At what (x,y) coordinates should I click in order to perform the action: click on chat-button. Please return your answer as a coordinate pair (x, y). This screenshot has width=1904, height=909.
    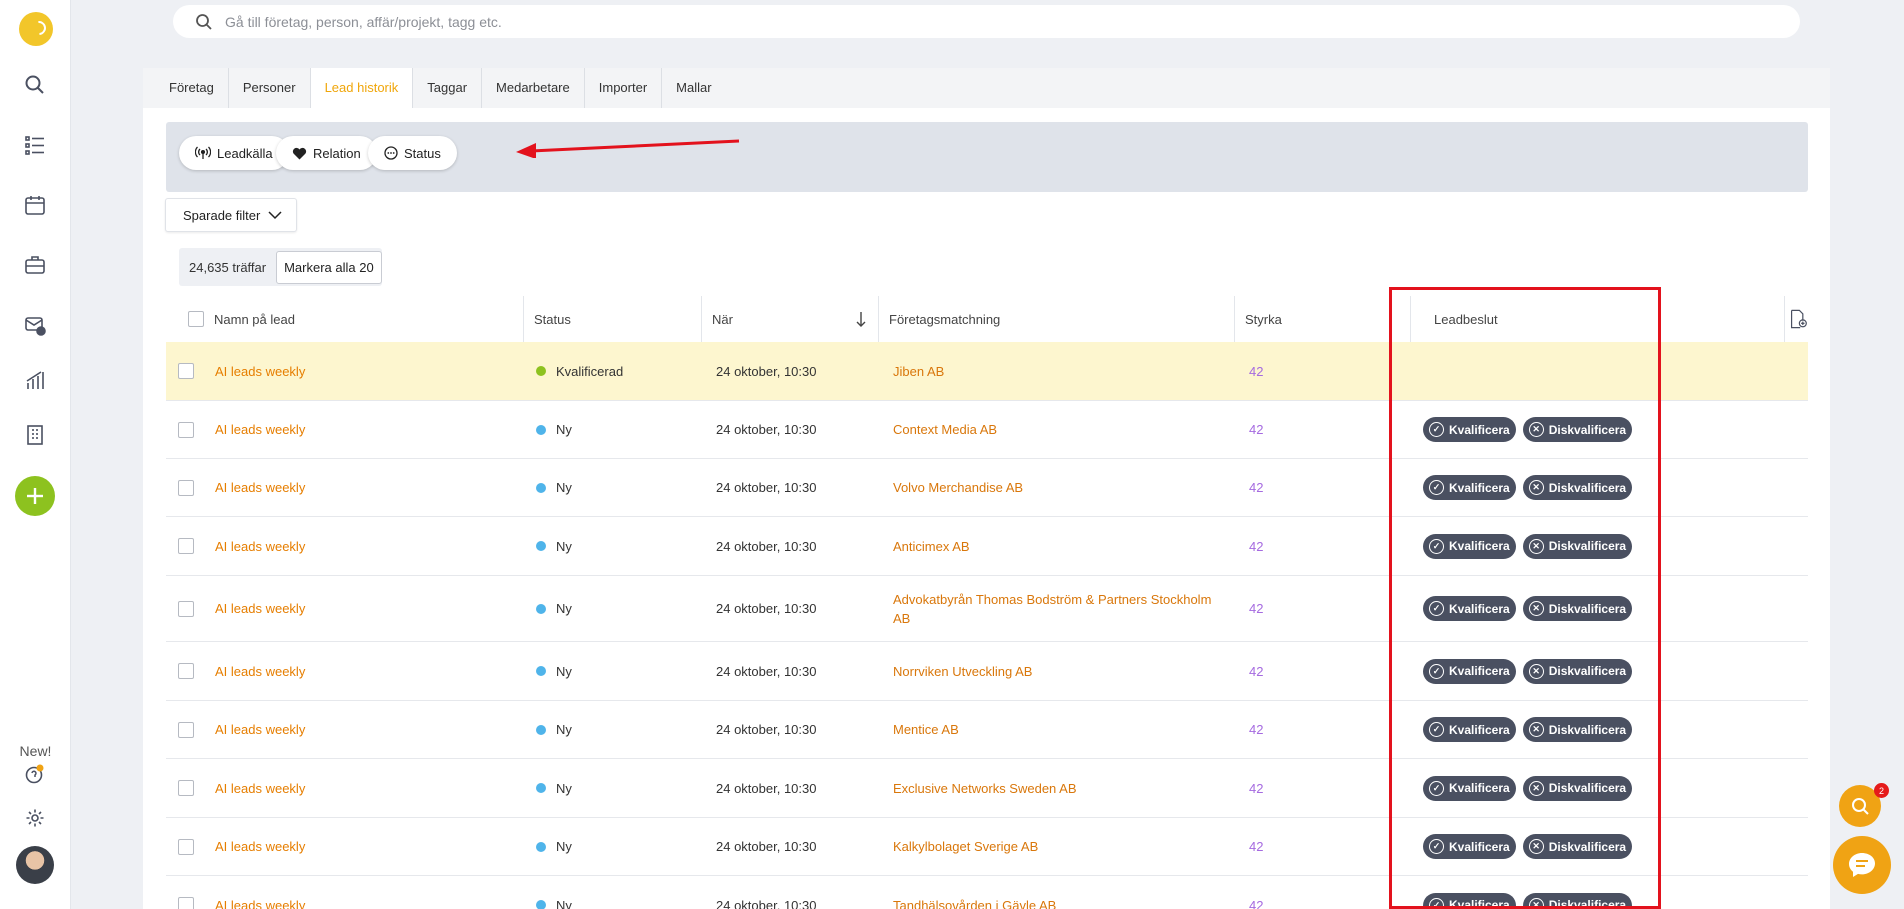
    Looking at the image, I should click on (1862, 865).